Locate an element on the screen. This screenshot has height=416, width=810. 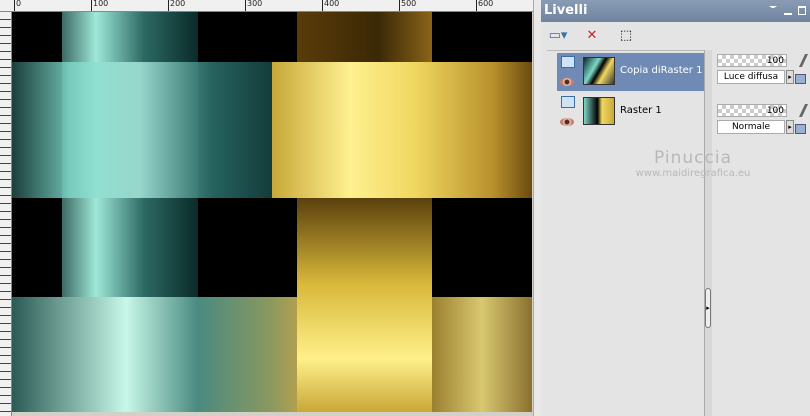
layer-props-copia: 100 Luce diffusa ▸ is located at coordinates (762, 73).